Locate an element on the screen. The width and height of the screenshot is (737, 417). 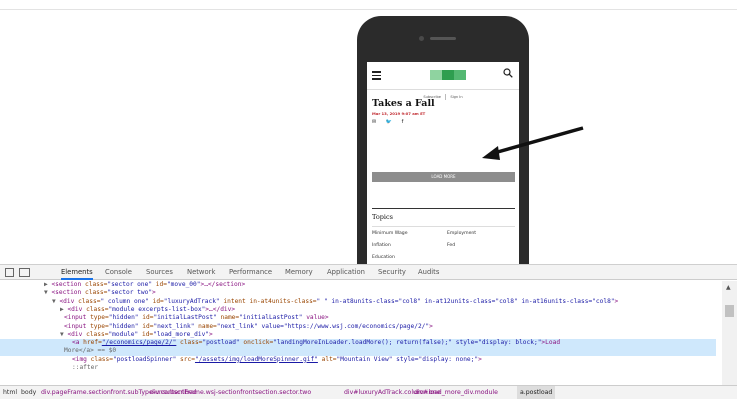
share-icons: ✉ 🐦 f is located at coordinates (389, 122).